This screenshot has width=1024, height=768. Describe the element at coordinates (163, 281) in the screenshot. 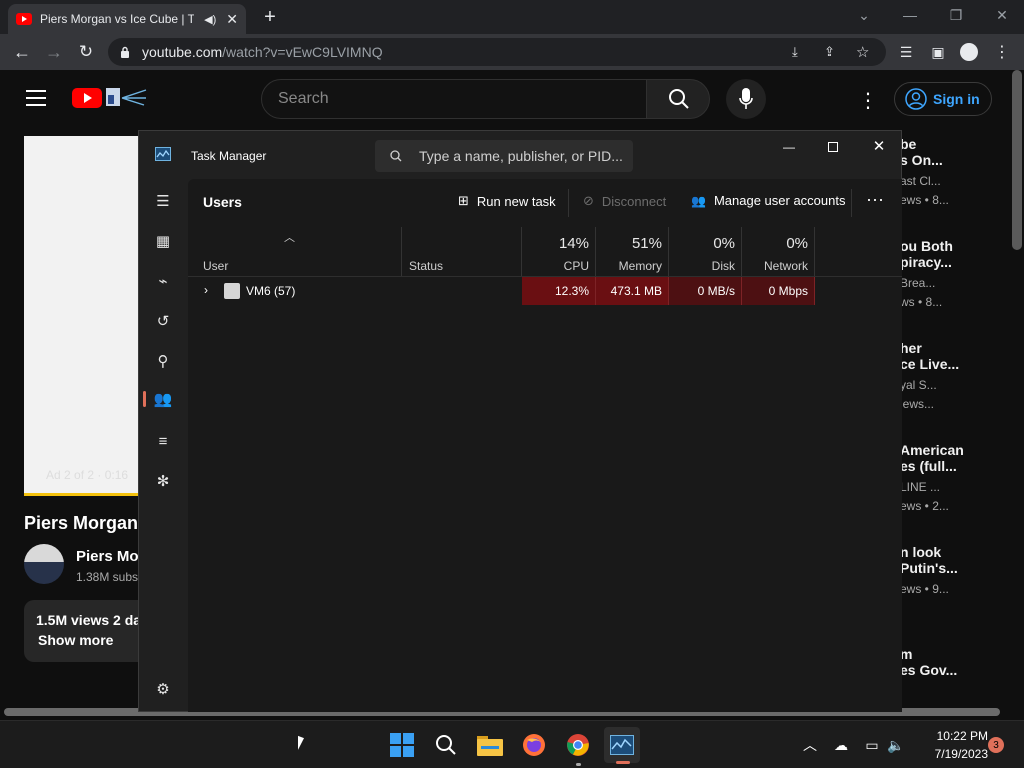

I see `nav-performance-icon: ⌁` at that location.